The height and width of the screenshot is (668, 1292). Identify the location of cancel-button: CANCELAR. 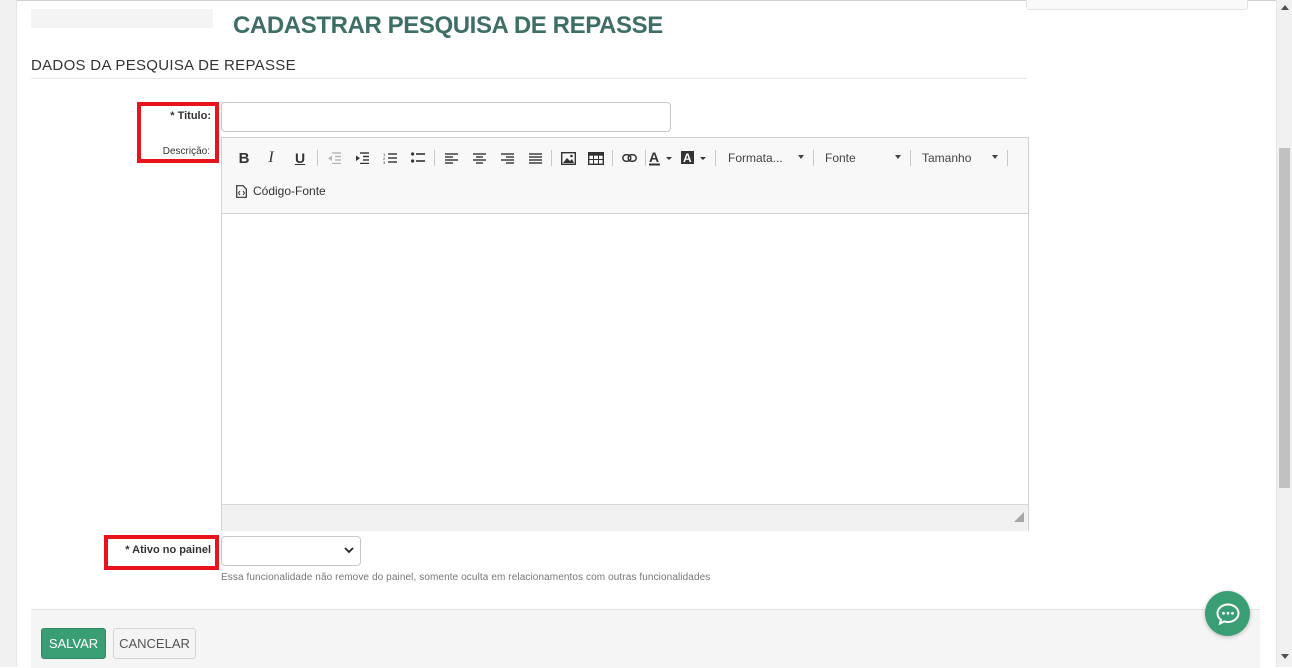
(154, 643).